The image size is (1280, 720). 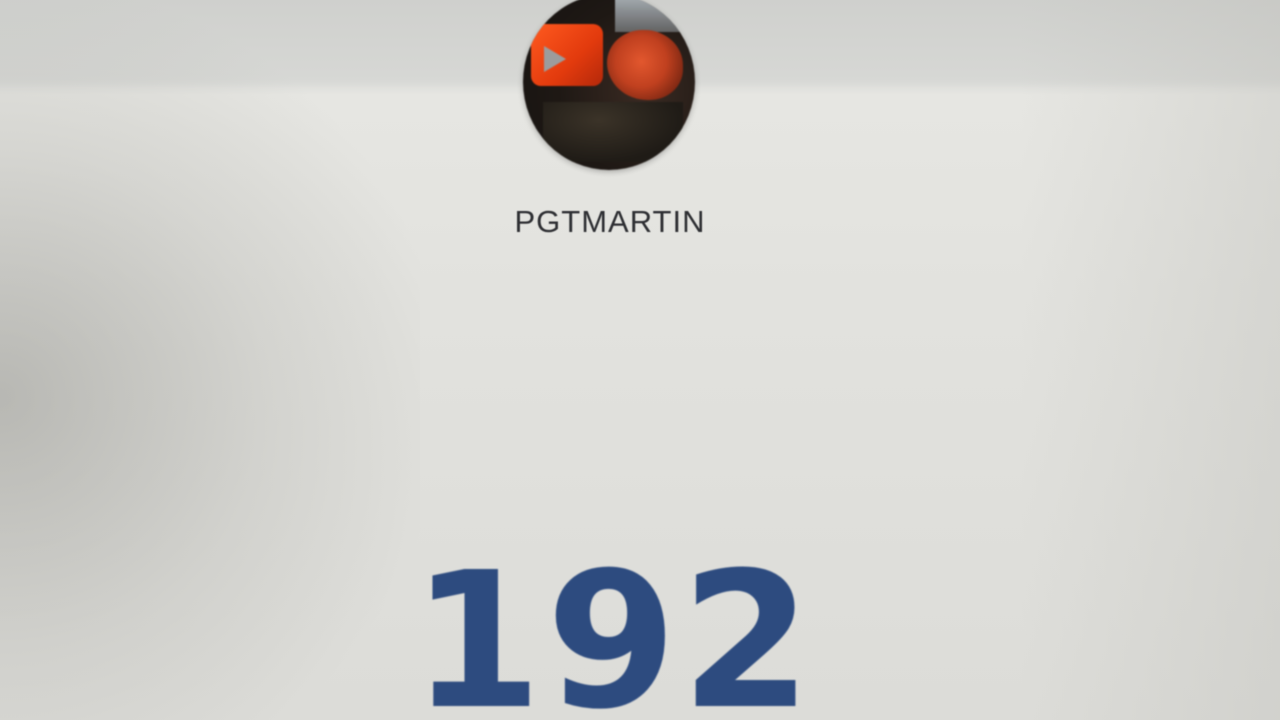 What do you see at coordinates (555, 59) in the screenshot?
I see `play-icon` at bounding box center [555, 59].